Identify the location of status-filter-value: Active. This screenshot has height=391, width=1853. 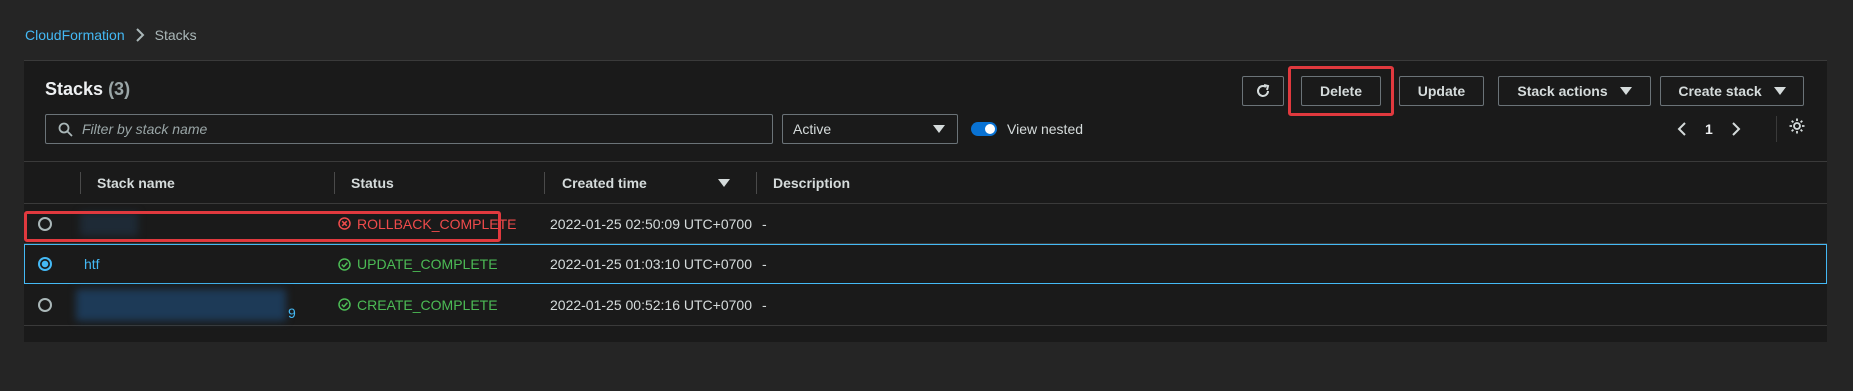
(812, 129).